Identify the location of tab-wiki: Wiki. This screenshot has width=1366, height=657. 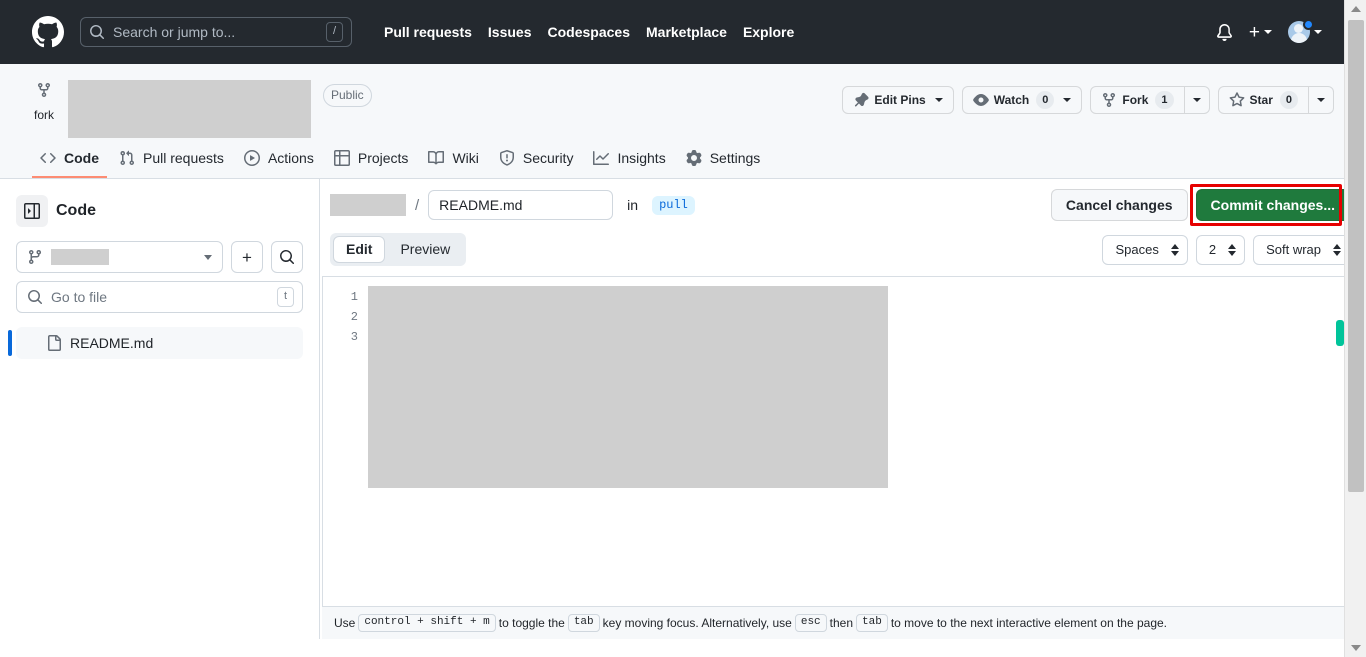
(453, 160).